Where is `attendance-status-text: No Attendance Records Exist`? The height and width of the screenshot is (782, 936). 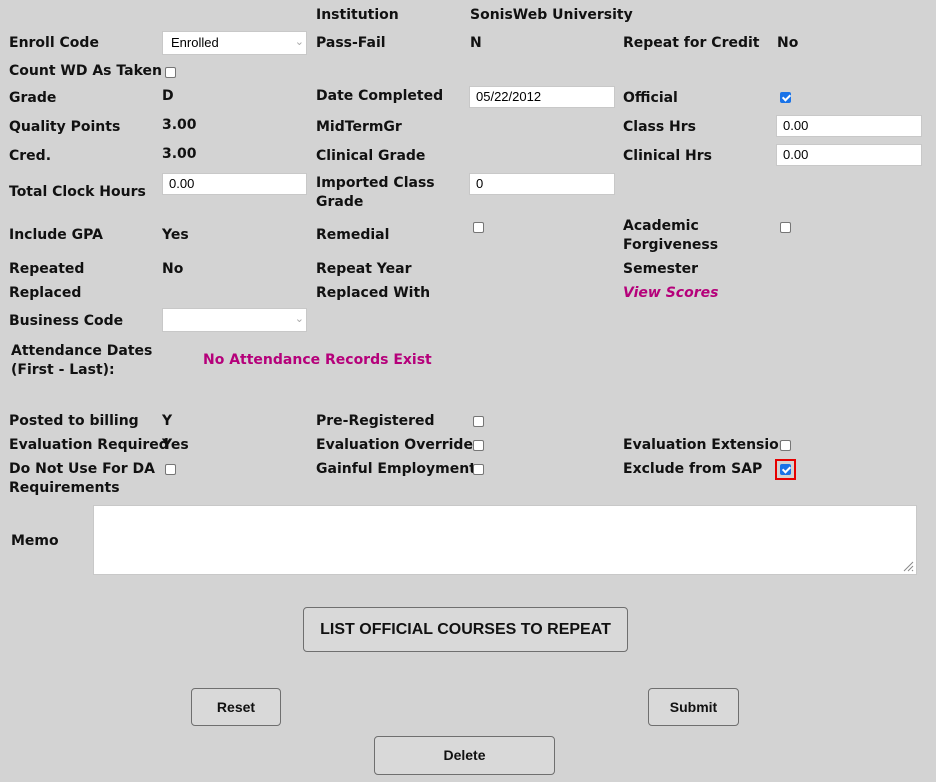
attendance-status-text: No Attendance Records Exist is located at coordinates (317, 360).